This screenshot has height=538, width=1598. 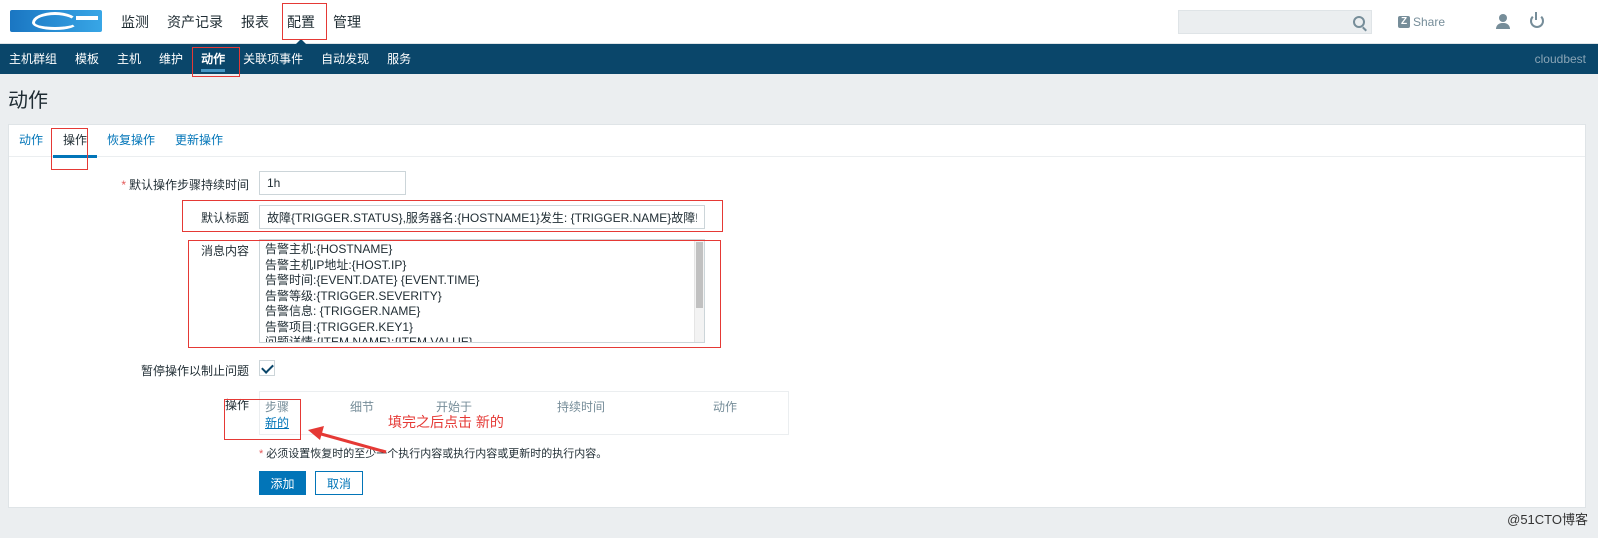 What do you see at coordinates (799, 59) in the screenshot?
I see `sub-menu: 主机群组 模板 主机 维护 动作 关联项事件 自动发现 服务 cloudbest` at bounding box center [799, 59].